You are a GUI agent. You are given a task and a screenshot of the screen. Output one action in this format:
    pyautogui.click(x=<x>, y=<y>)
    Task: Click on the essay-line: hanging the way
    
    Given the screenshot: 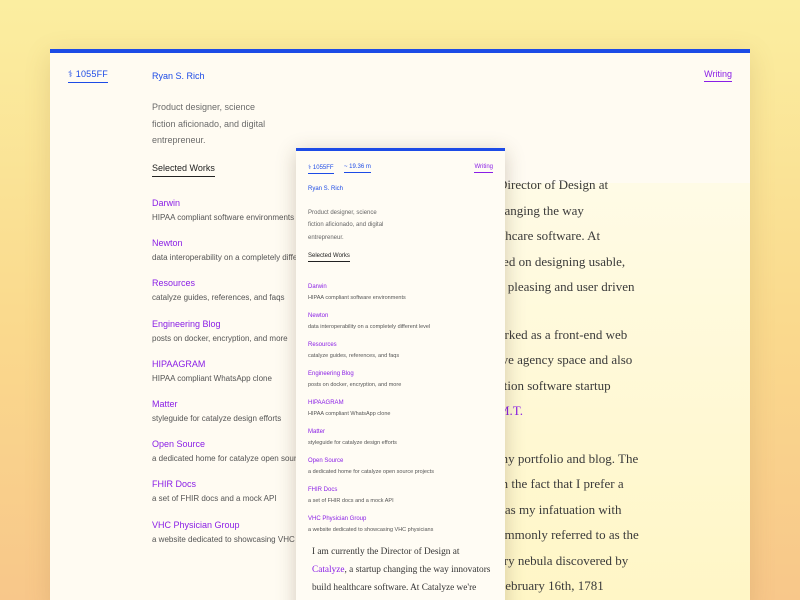 What is the action you would take?
    pyautogui.click(x=541, y=210)
    